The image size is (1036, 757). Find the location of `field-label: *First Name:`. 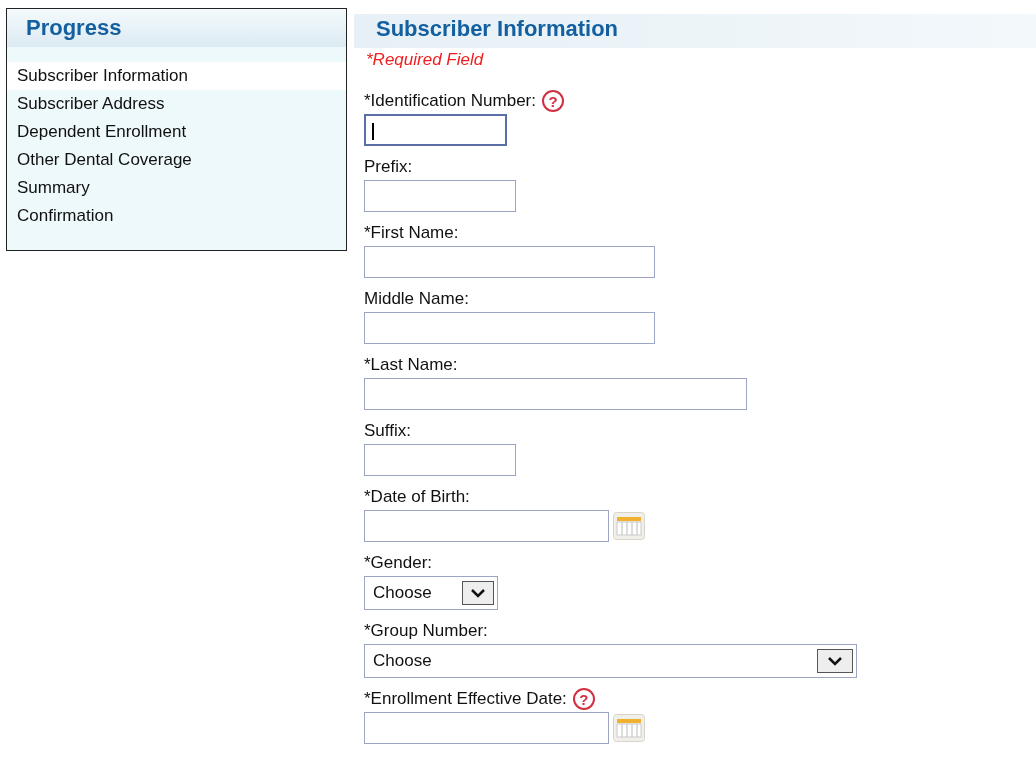

field-label: *First Name: is located at coordinates (411, 233).